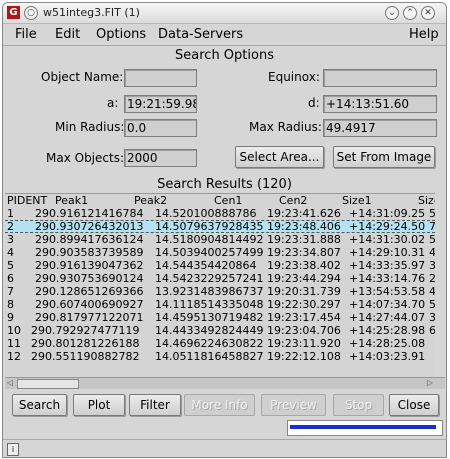 This screenshot has width=450, height=459. I want to click on table-cell: 6, so click(10, 278).